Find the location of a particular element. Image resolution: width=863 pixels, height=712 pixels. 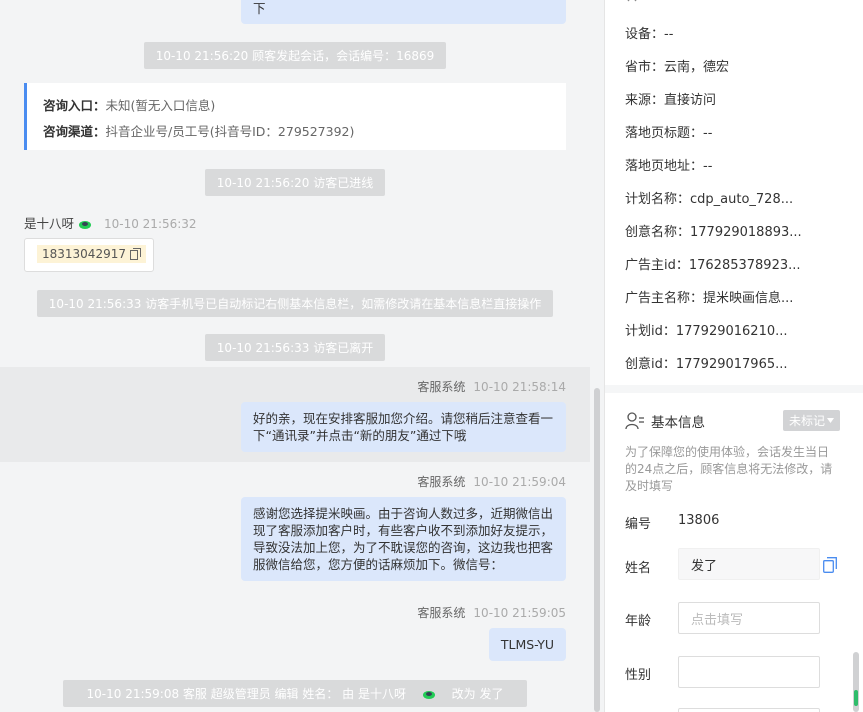

bubble-text: 下 is located at coordinates (259, 8).